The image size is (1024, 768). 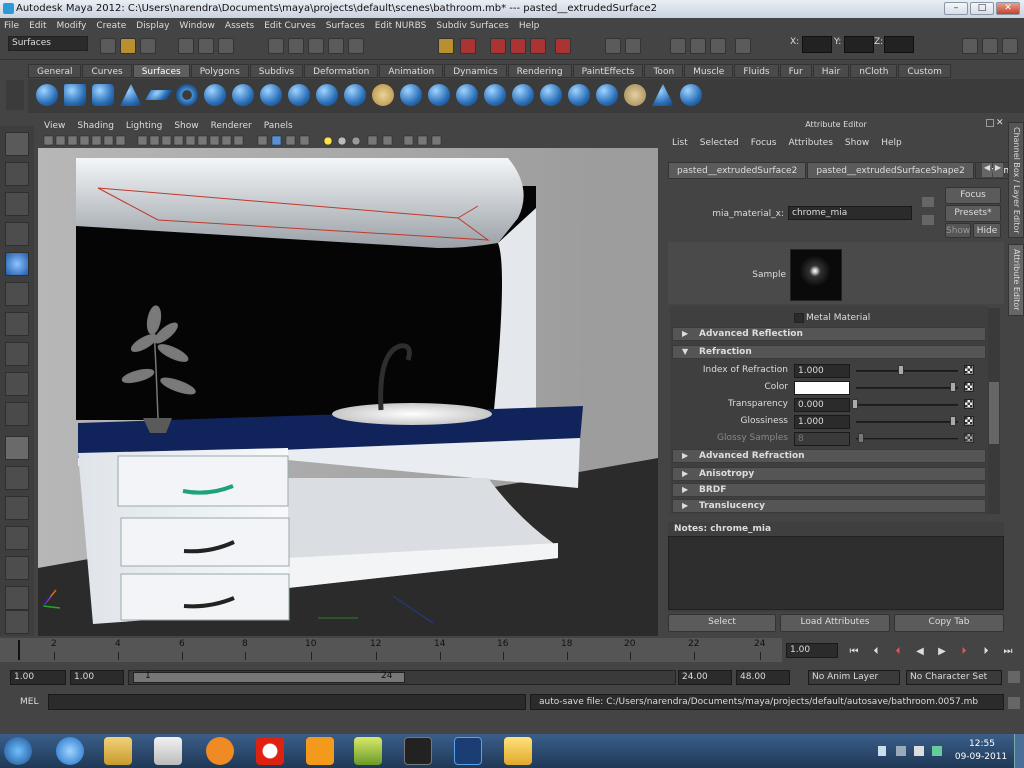 What do you see at coordinates (633, 46) in the screenshot?
I see `outliner-icon` at bounding box center [633, 46].